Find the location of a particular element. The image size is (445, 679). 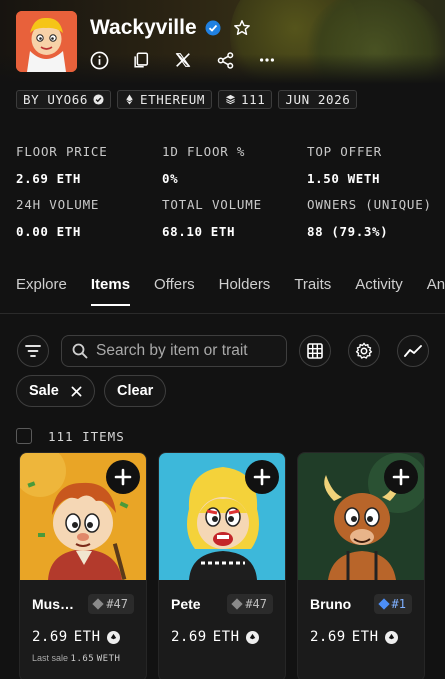

item-name: Pete is located at coordinates (186, 604).